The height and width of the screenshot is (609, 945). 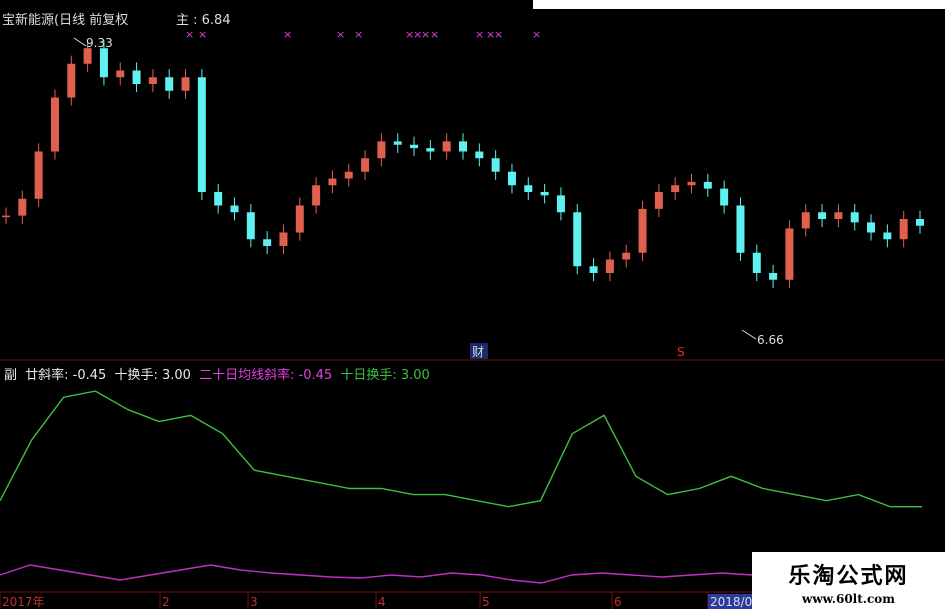 I want to click on x-tick-label: 3, so click(x=254, y=602).